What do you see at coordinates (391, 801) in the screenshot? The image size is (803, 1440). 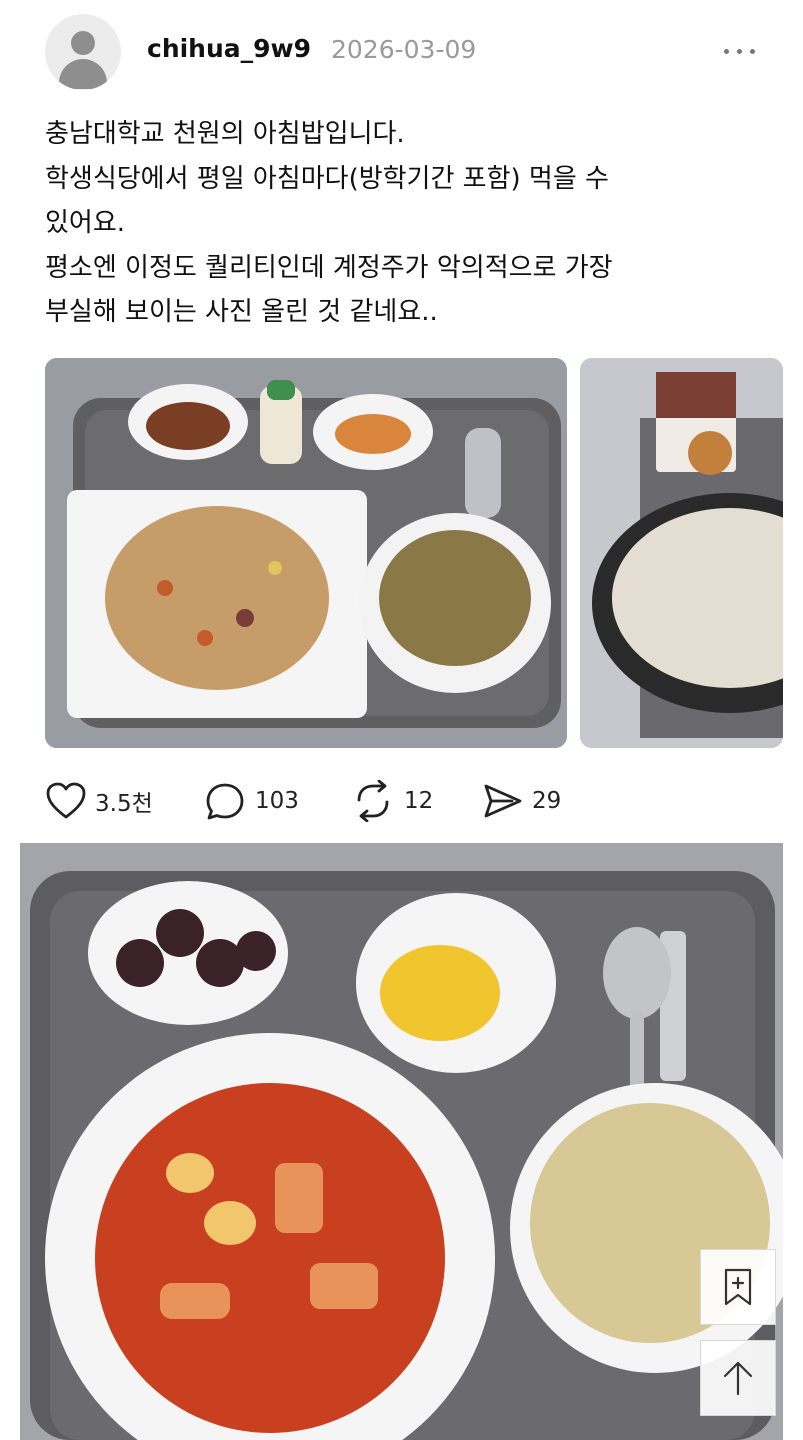 I see `repost-button: 12` at bounding box center [391, 801].